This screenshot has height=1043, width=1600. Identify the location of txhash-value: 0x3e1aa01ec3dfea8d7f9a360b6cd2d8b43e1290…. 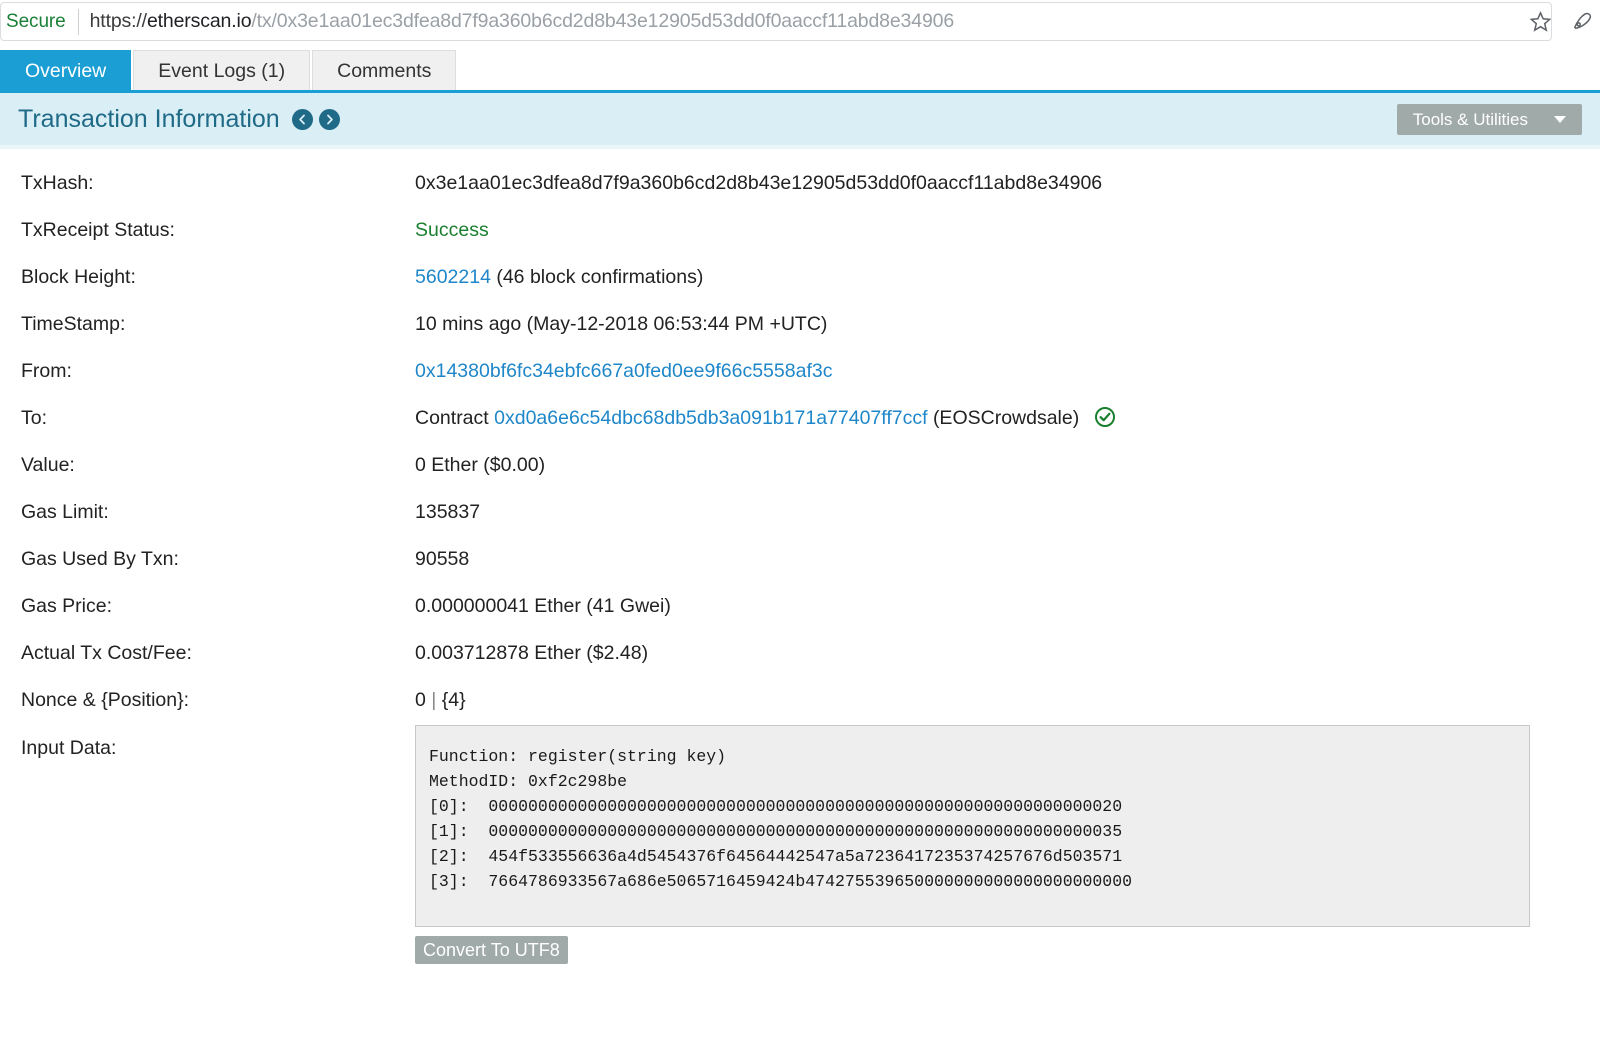
(759, 183).